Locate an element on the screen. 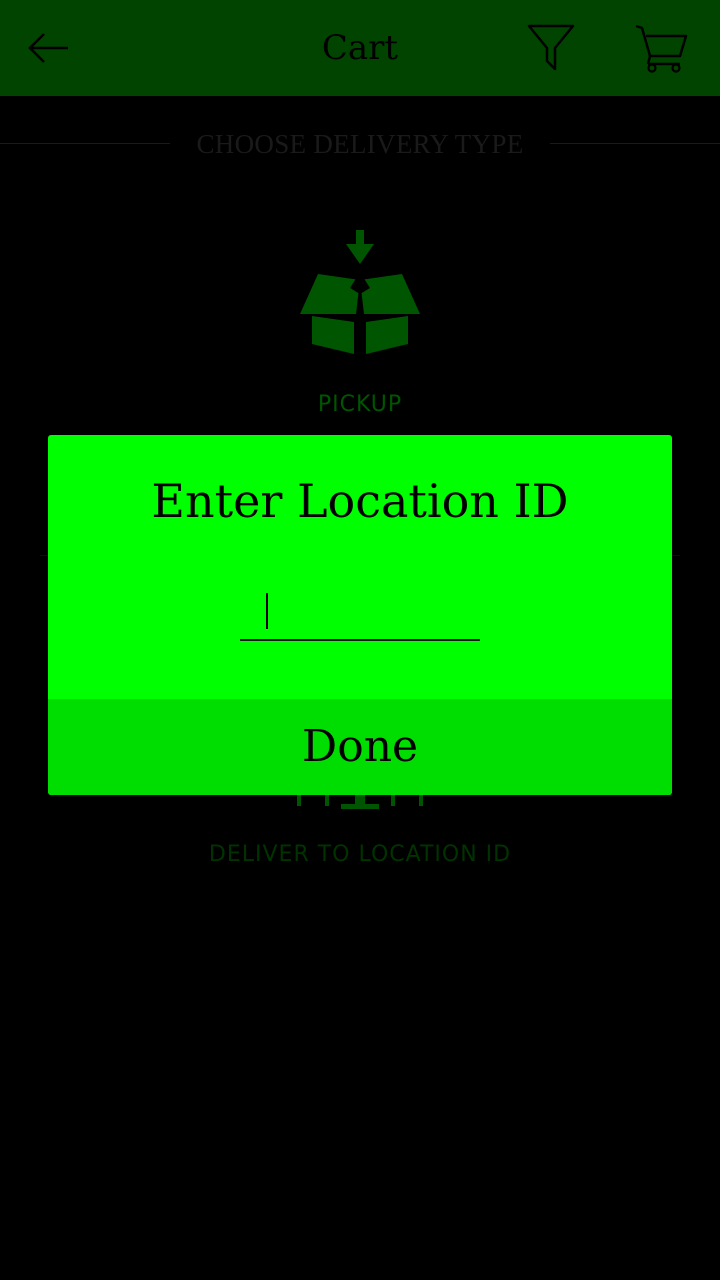 This screenshot has height=1280, width=720. arrow-left-icon is located at coordinates (48, 48).